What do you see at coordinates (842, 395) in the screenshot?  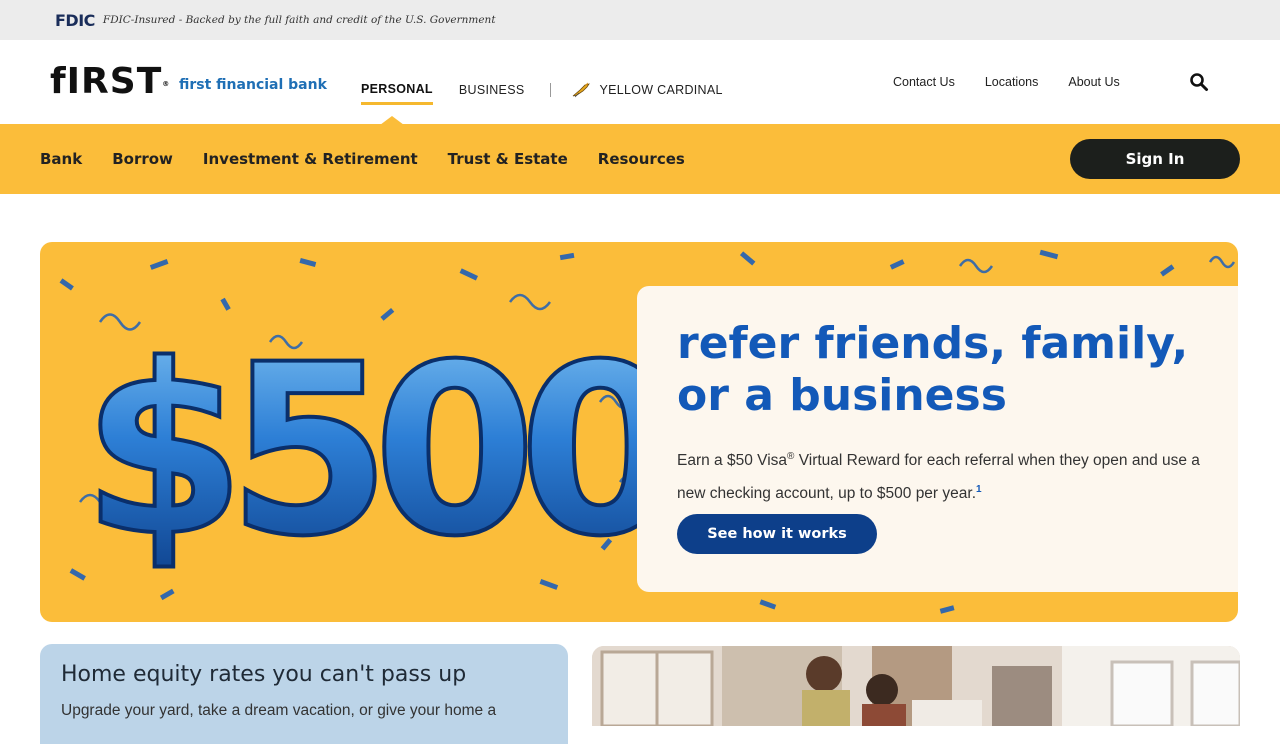 I see `hero-title-line2: or a business` at bounding box center [842, 395].